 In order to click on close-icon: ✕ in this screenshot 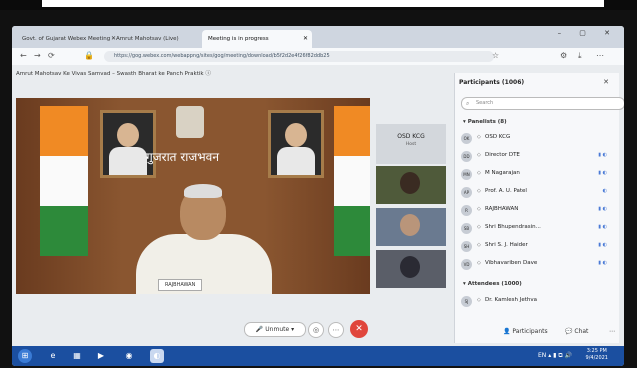, I will do `click(305, 39)`.